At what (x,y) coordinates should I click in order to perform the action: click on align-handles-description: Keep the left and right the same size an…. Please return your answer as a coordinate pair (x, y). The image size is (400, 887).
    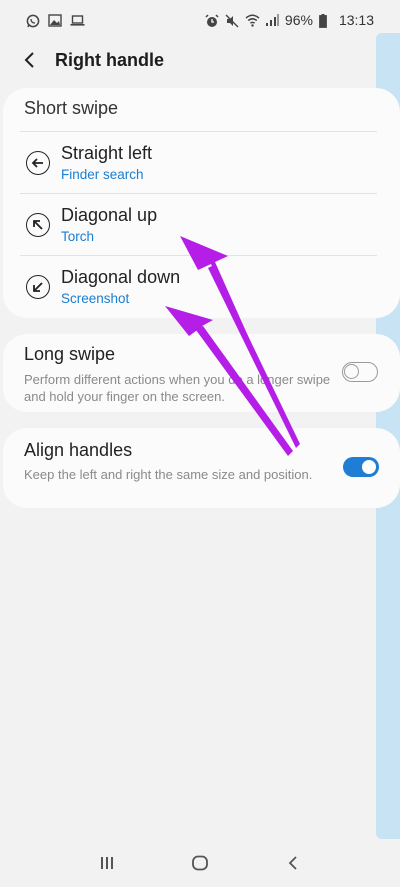
    Looking at the image, I should click on (168, 474).